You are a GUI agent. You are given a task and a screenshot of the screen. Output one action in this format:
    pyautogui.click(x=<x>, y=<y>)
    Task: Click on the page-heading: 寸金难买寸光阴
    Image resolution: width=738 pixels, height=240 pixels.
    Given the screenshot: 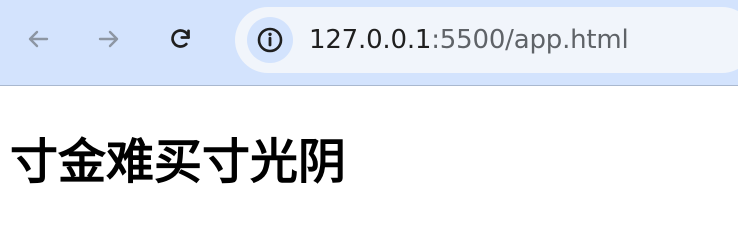 What is the action you would take?
    pyautogui.click(x=178, y=162)
    